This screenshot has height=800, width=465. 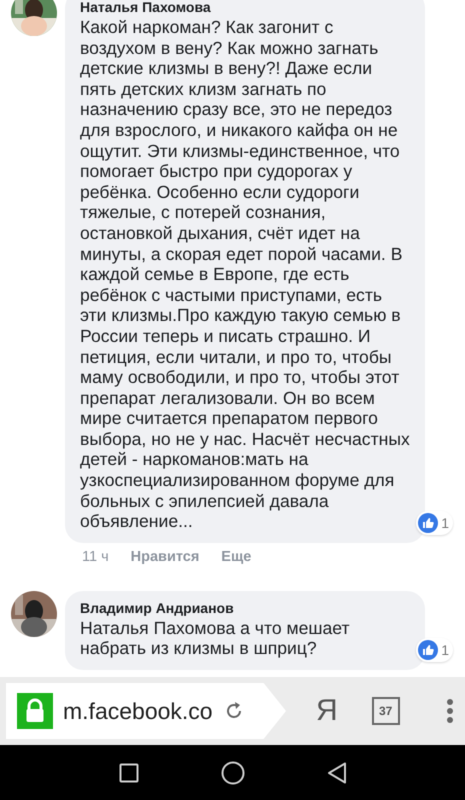 I want to click on address-bar: m.facebook.co, so click(x=146, y=711).